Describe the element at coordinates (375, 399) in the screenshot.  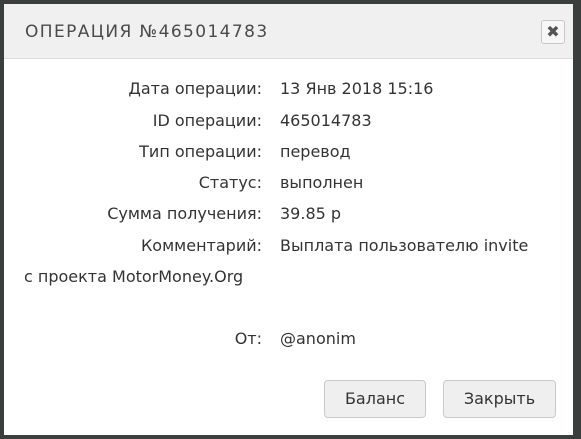
I see `balance-button: Баланс` at that location.